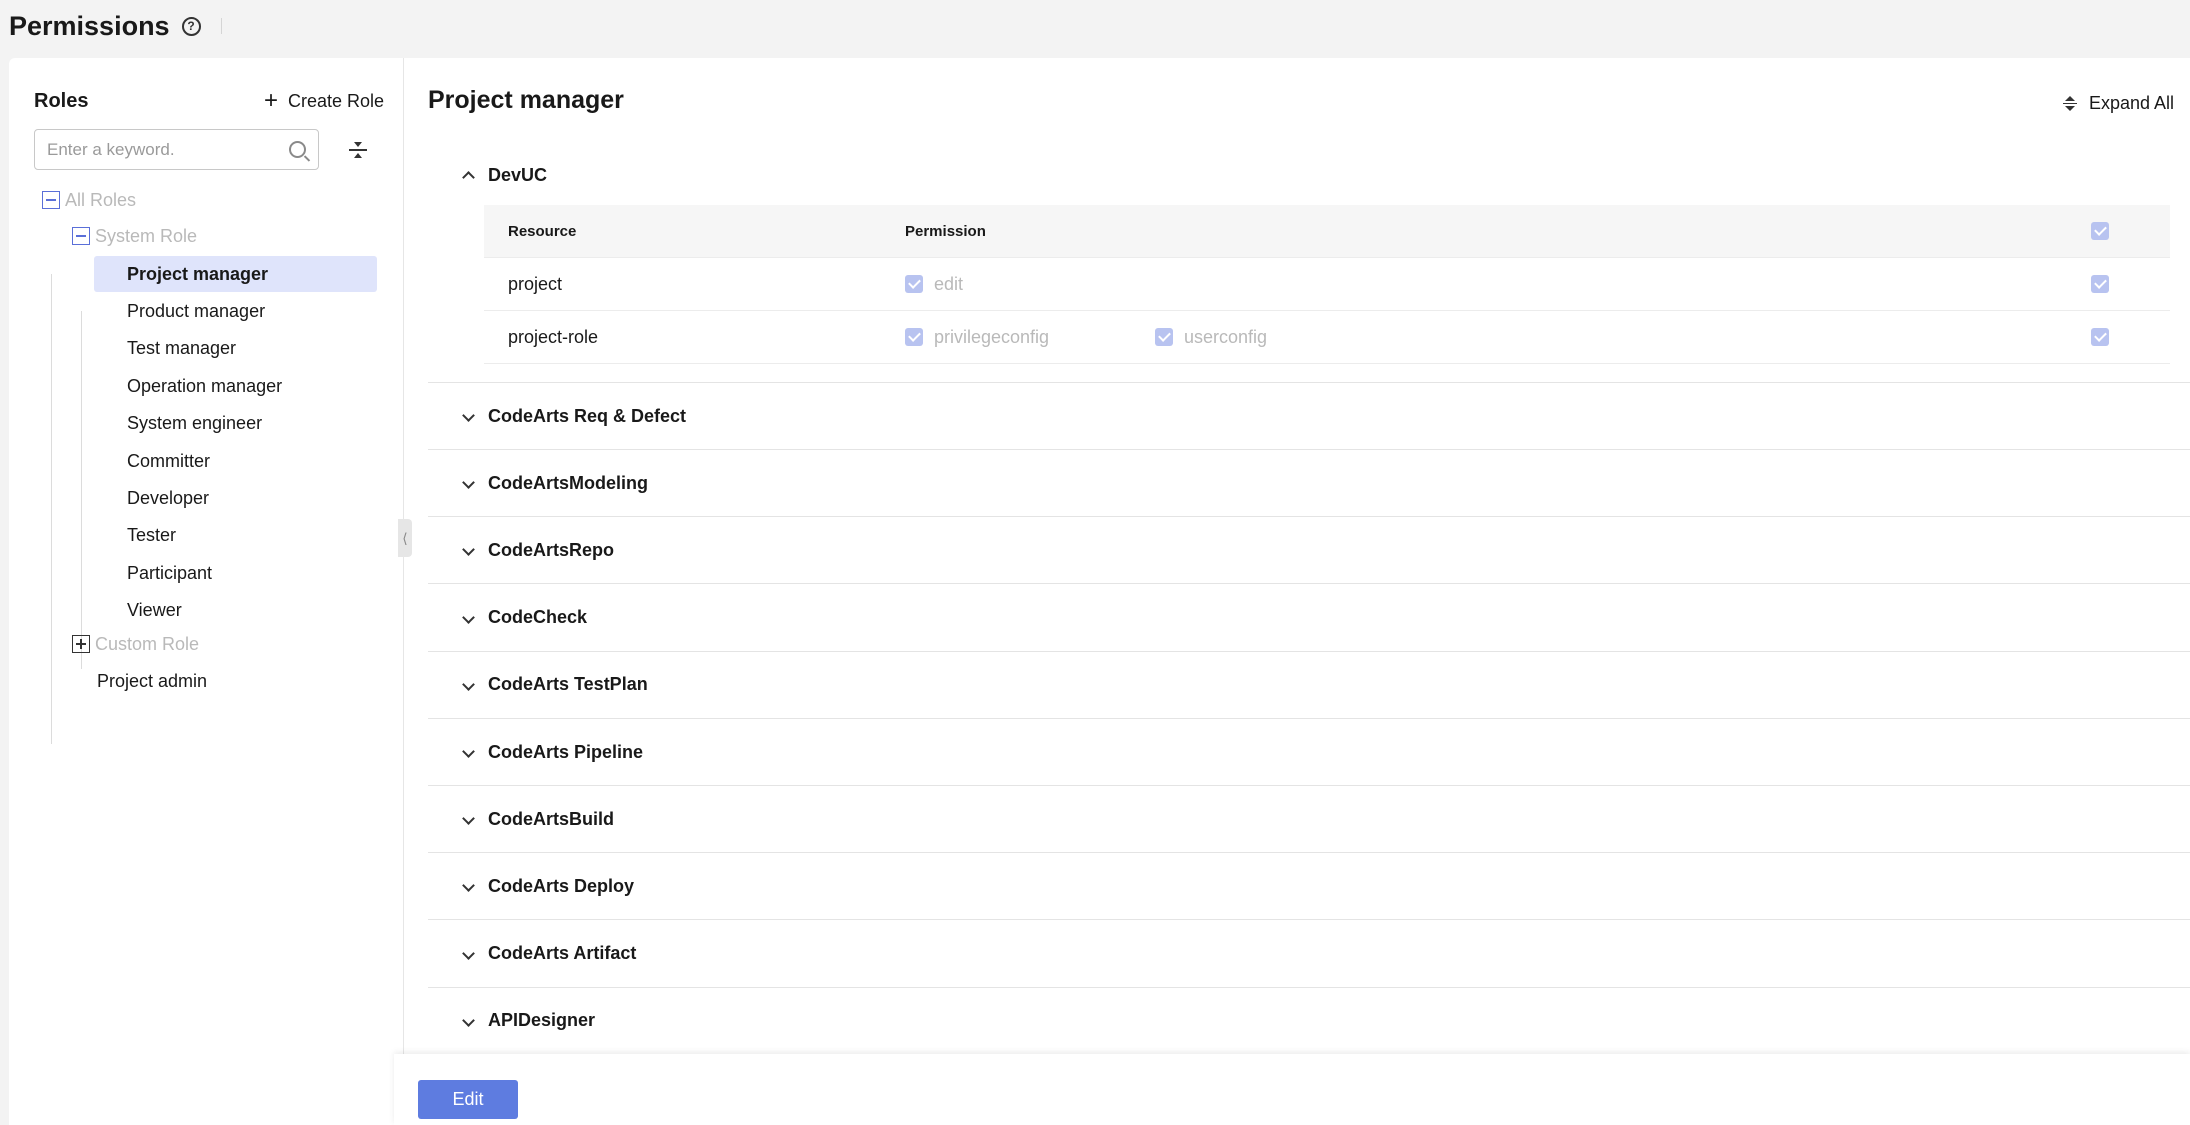  What do you see at coordinates (1309, 551) in the screenshot?
I see `permission-group-header: CodeArtsRepo` at bounding box center [1309, 551].